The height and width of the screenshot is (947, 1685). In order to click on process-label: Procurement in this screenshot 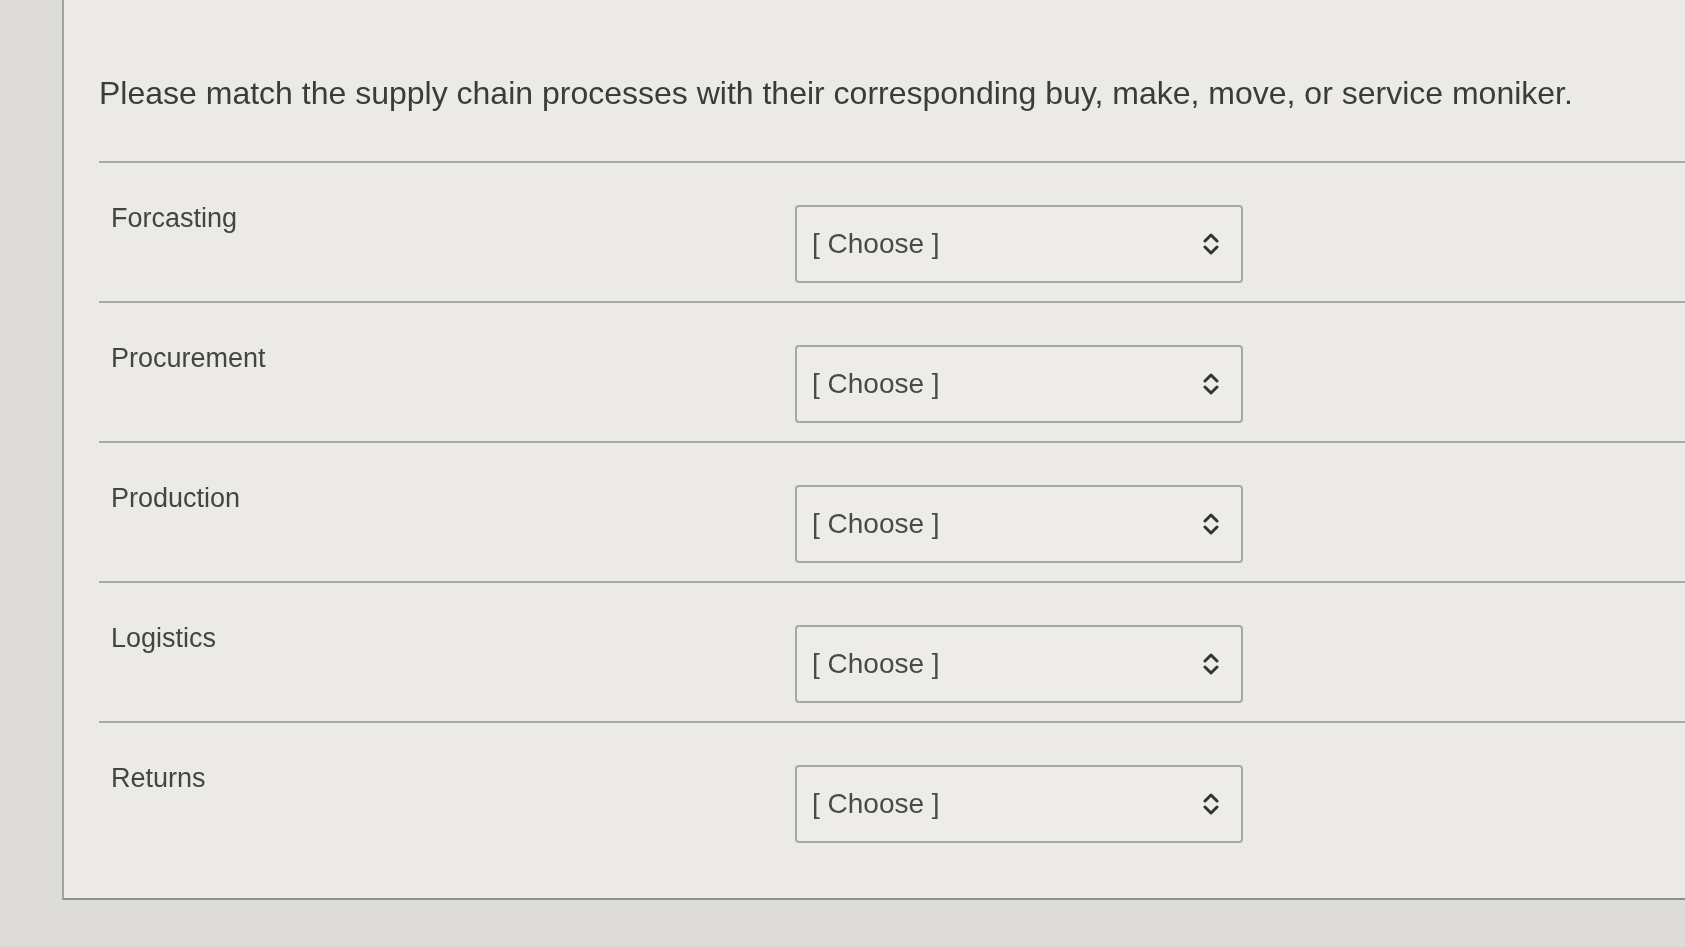, I will do `click(188, 358)`.